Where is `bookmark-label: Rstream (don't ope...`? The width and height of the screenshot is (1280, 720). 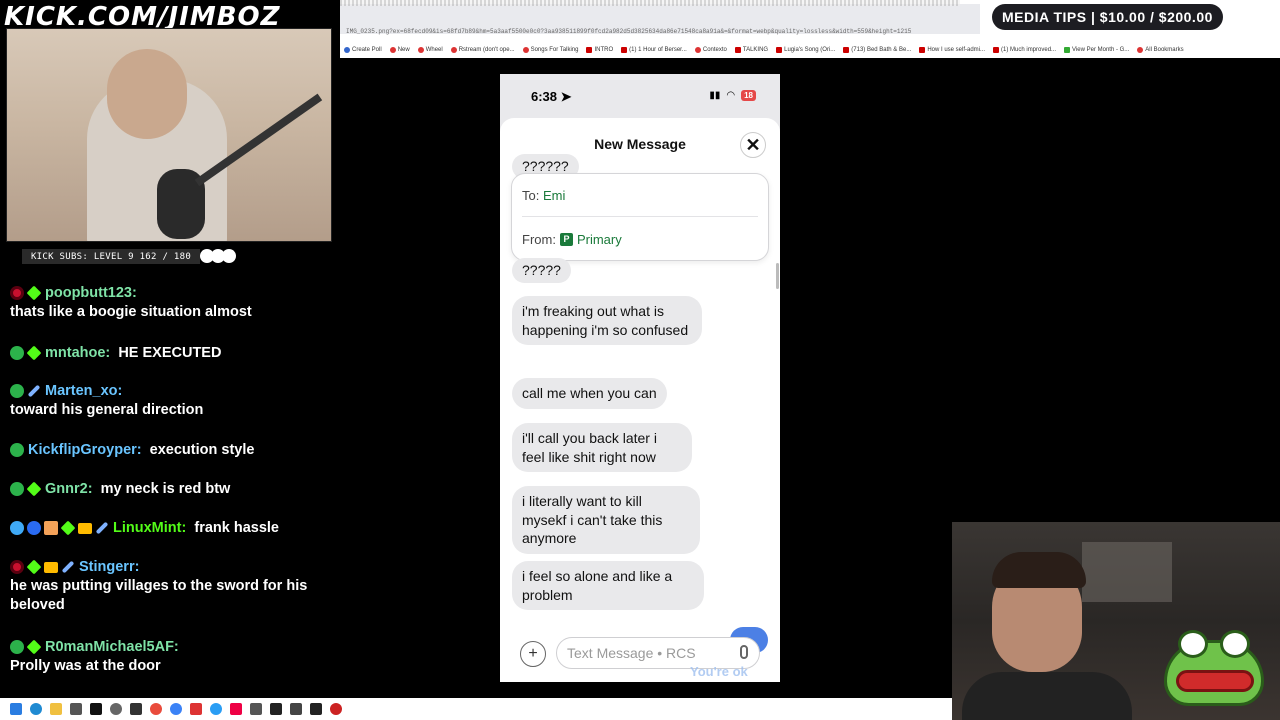
bookmark-label: Rstream (don't ope... is located at coordinates (486, 50).